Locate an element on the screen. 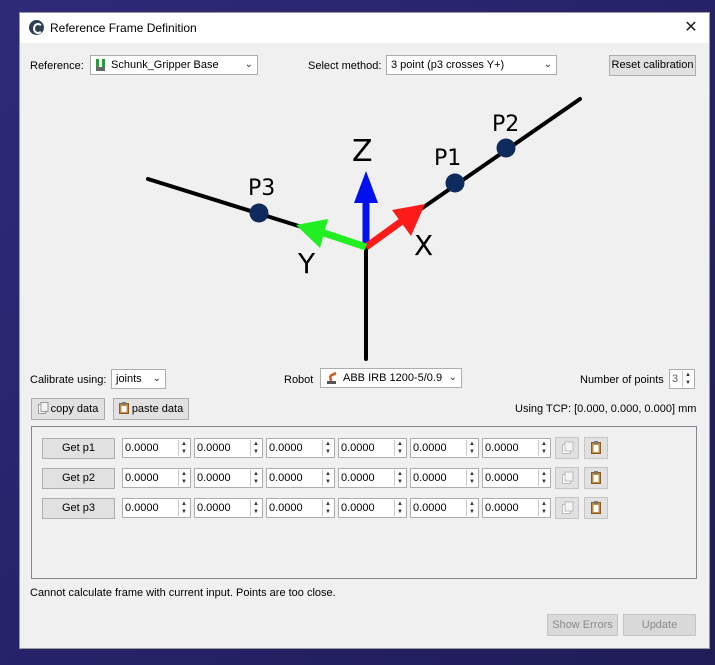 This screenshot has height=665, width=715. robot-select: ABB IRB 1200-5/0.9 ⌄ is located at coordinates (391, 378).